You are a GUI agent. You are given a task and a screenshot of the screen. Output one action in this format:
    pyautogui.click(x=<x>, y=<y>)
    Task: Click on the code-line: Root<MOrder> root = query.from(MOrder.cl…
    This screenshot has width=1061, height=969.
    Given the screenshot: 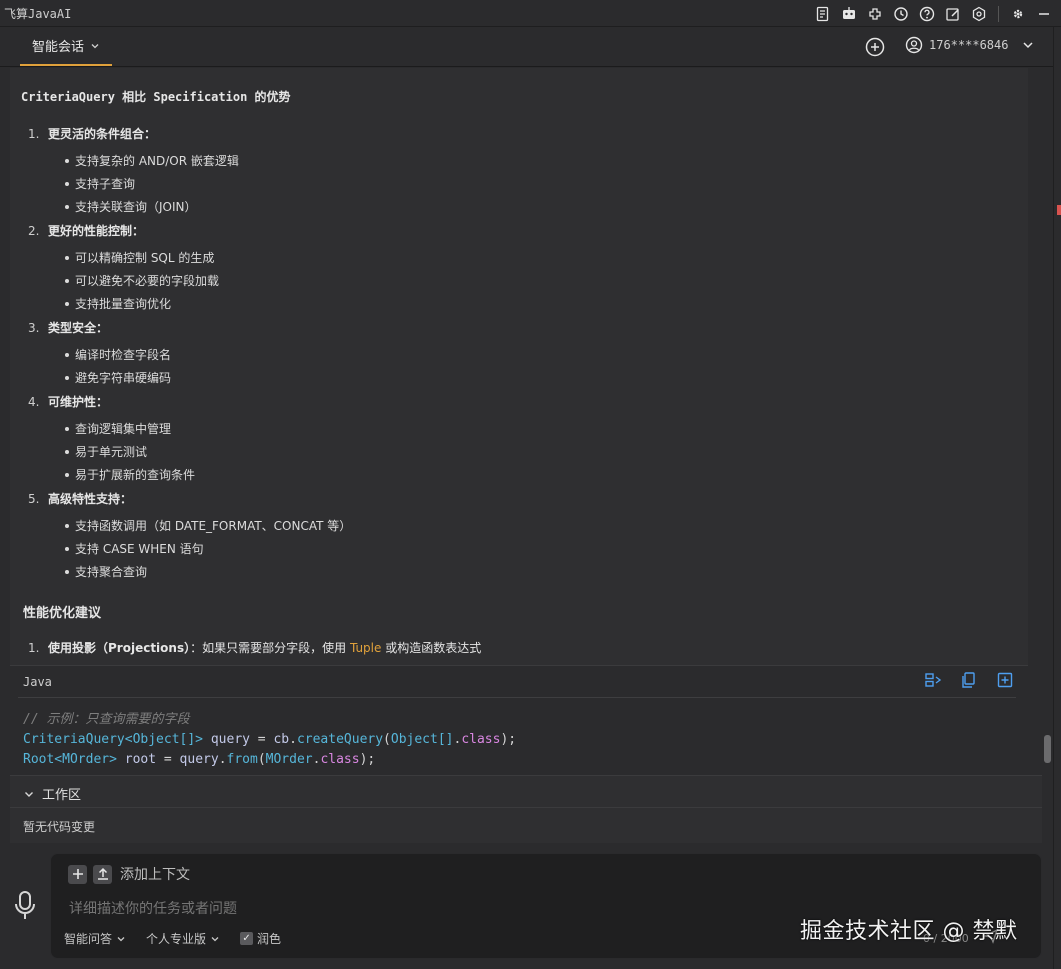 What is the action you would take?
    pyautogui.click(x=269, y=759)
    